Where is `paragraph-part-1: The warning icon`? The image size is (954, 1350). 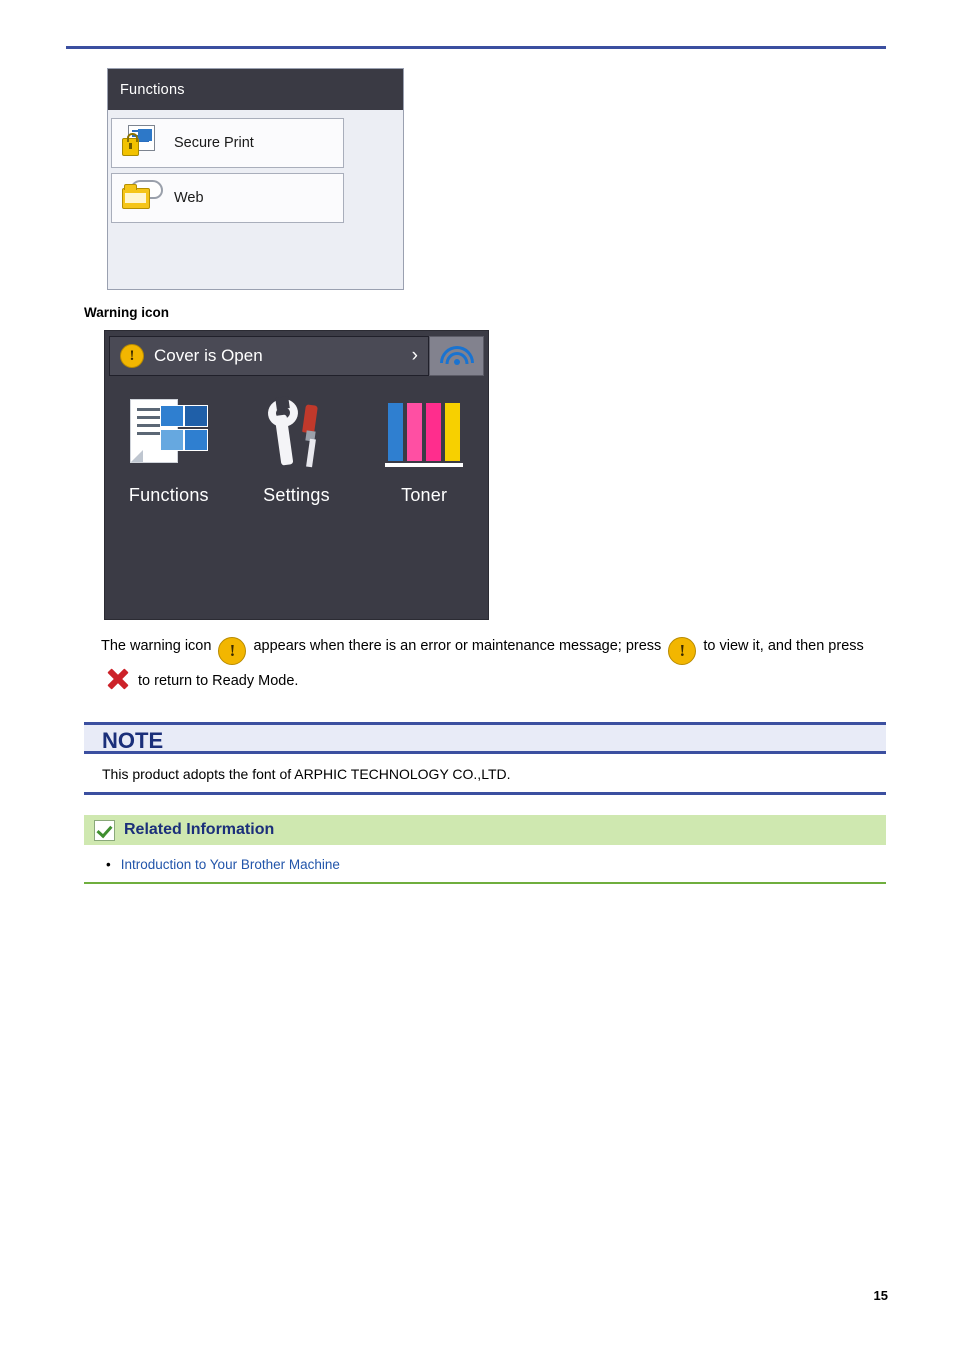 paragraph-part-1: The warning icon is located at coordinates (156, 646).